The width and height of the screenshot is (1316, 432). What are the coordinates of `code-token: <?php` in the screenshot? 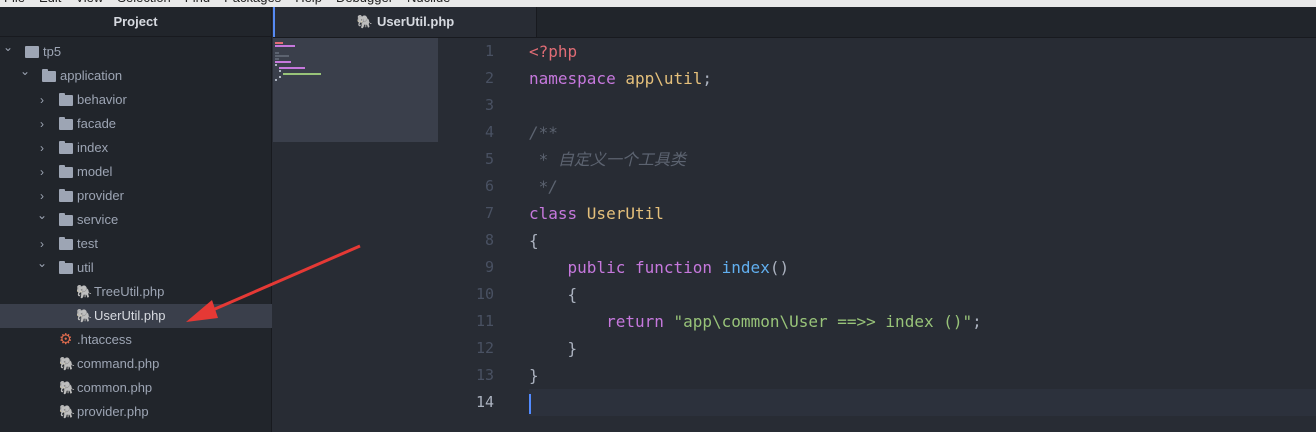 It's located at (553, 51).